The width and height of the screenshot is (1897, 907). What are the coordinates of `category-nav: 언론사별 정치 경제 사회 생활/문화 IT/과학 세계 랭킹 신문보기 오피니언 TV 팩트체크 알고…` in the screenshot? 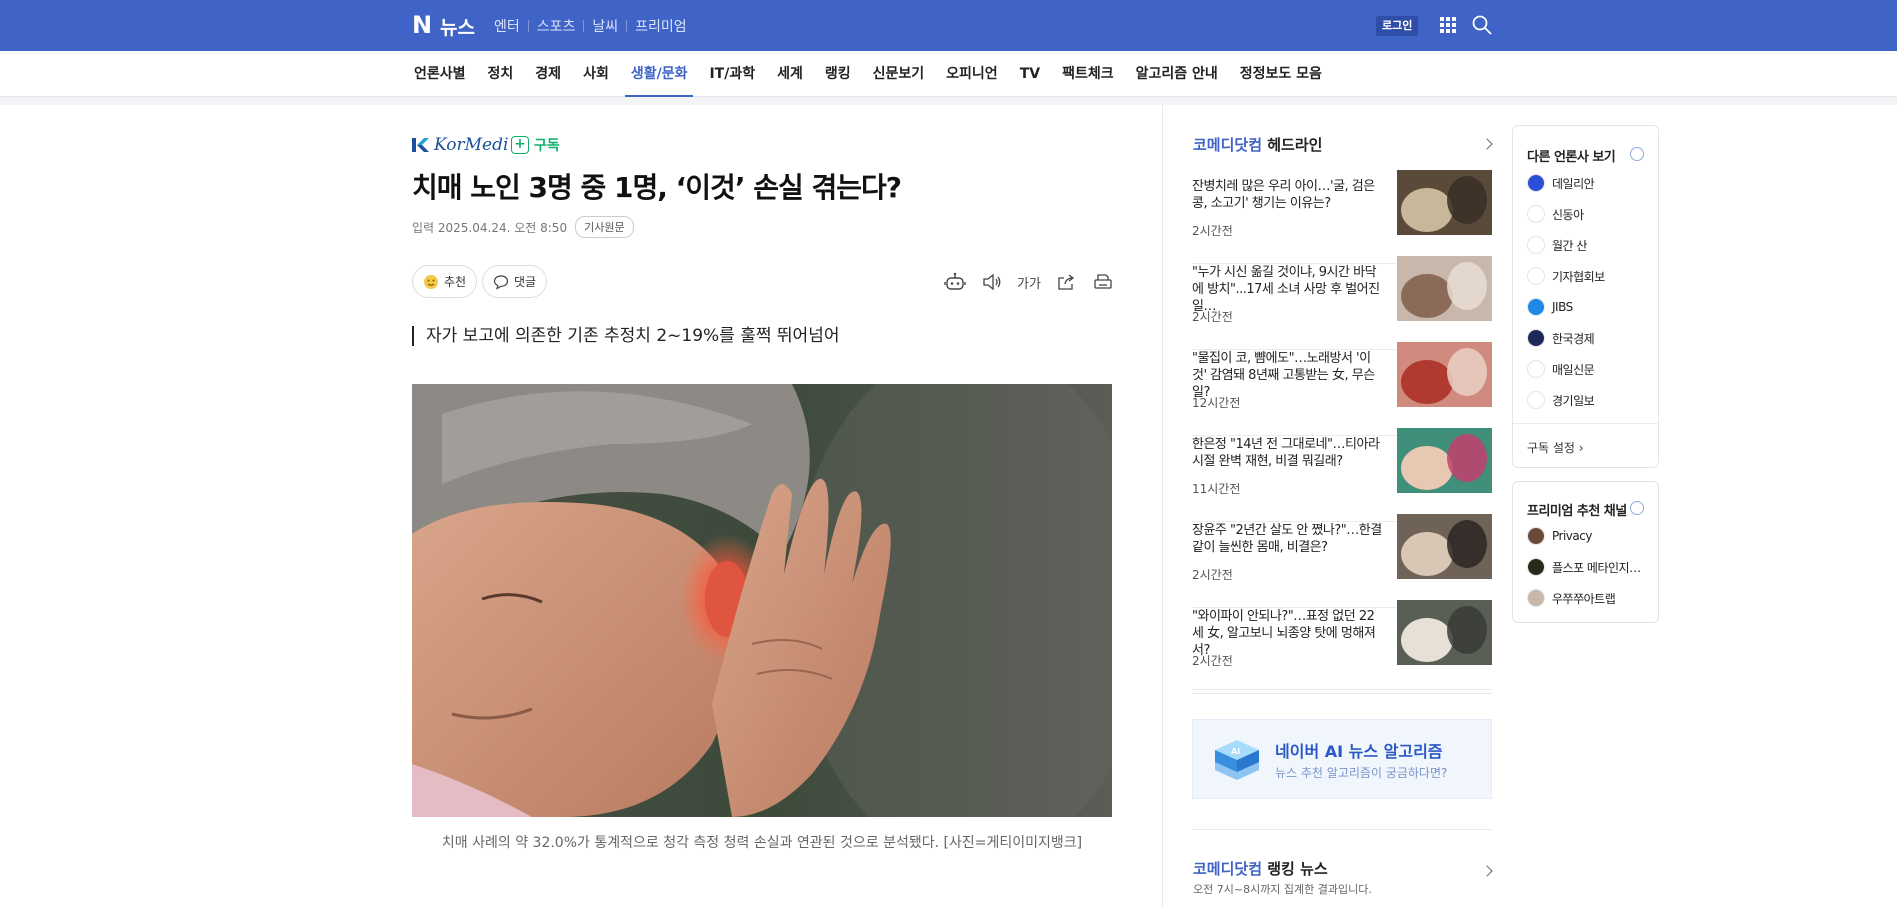 It's located at (948, 74).